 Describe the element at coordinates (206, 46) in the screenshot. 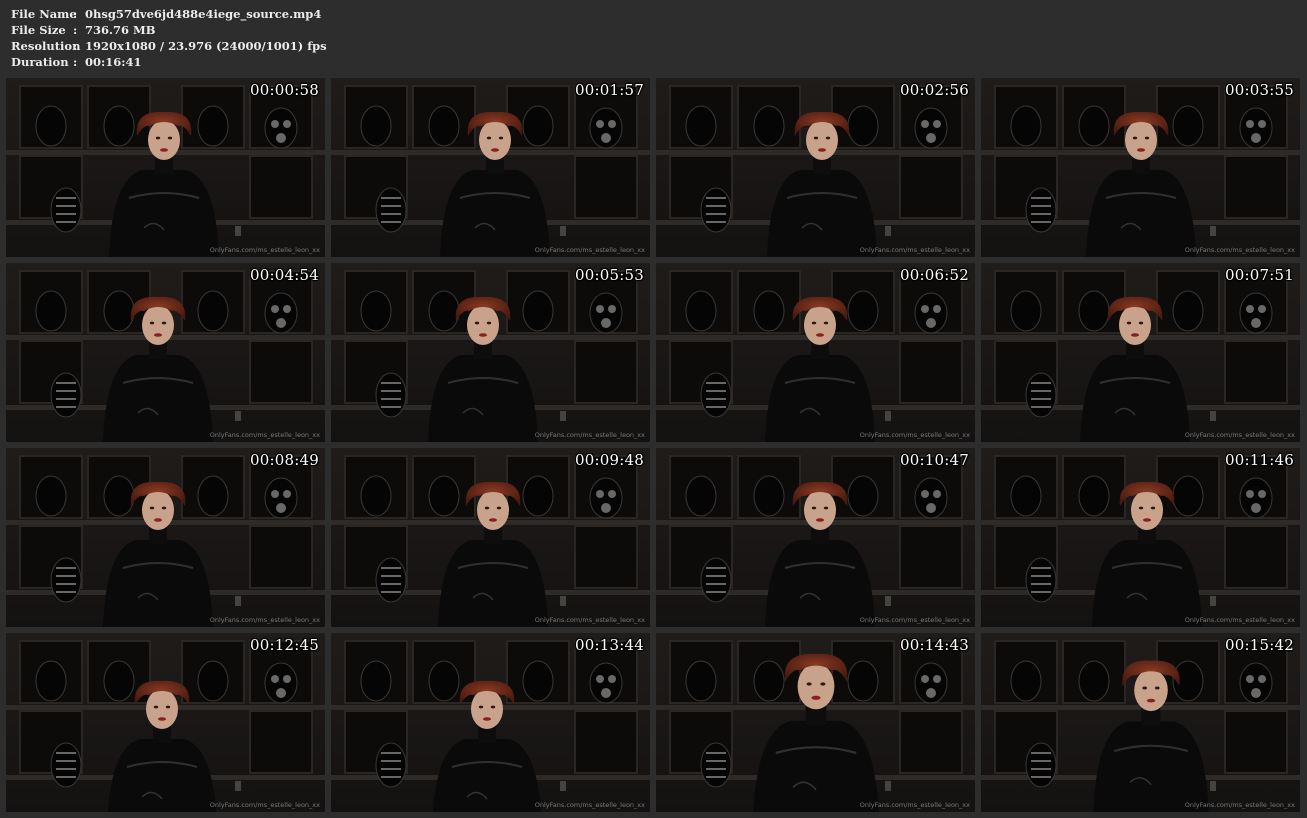

I see `resolution-value: 1920x1080 / 23.976 (24000/1001) fps` at that location.